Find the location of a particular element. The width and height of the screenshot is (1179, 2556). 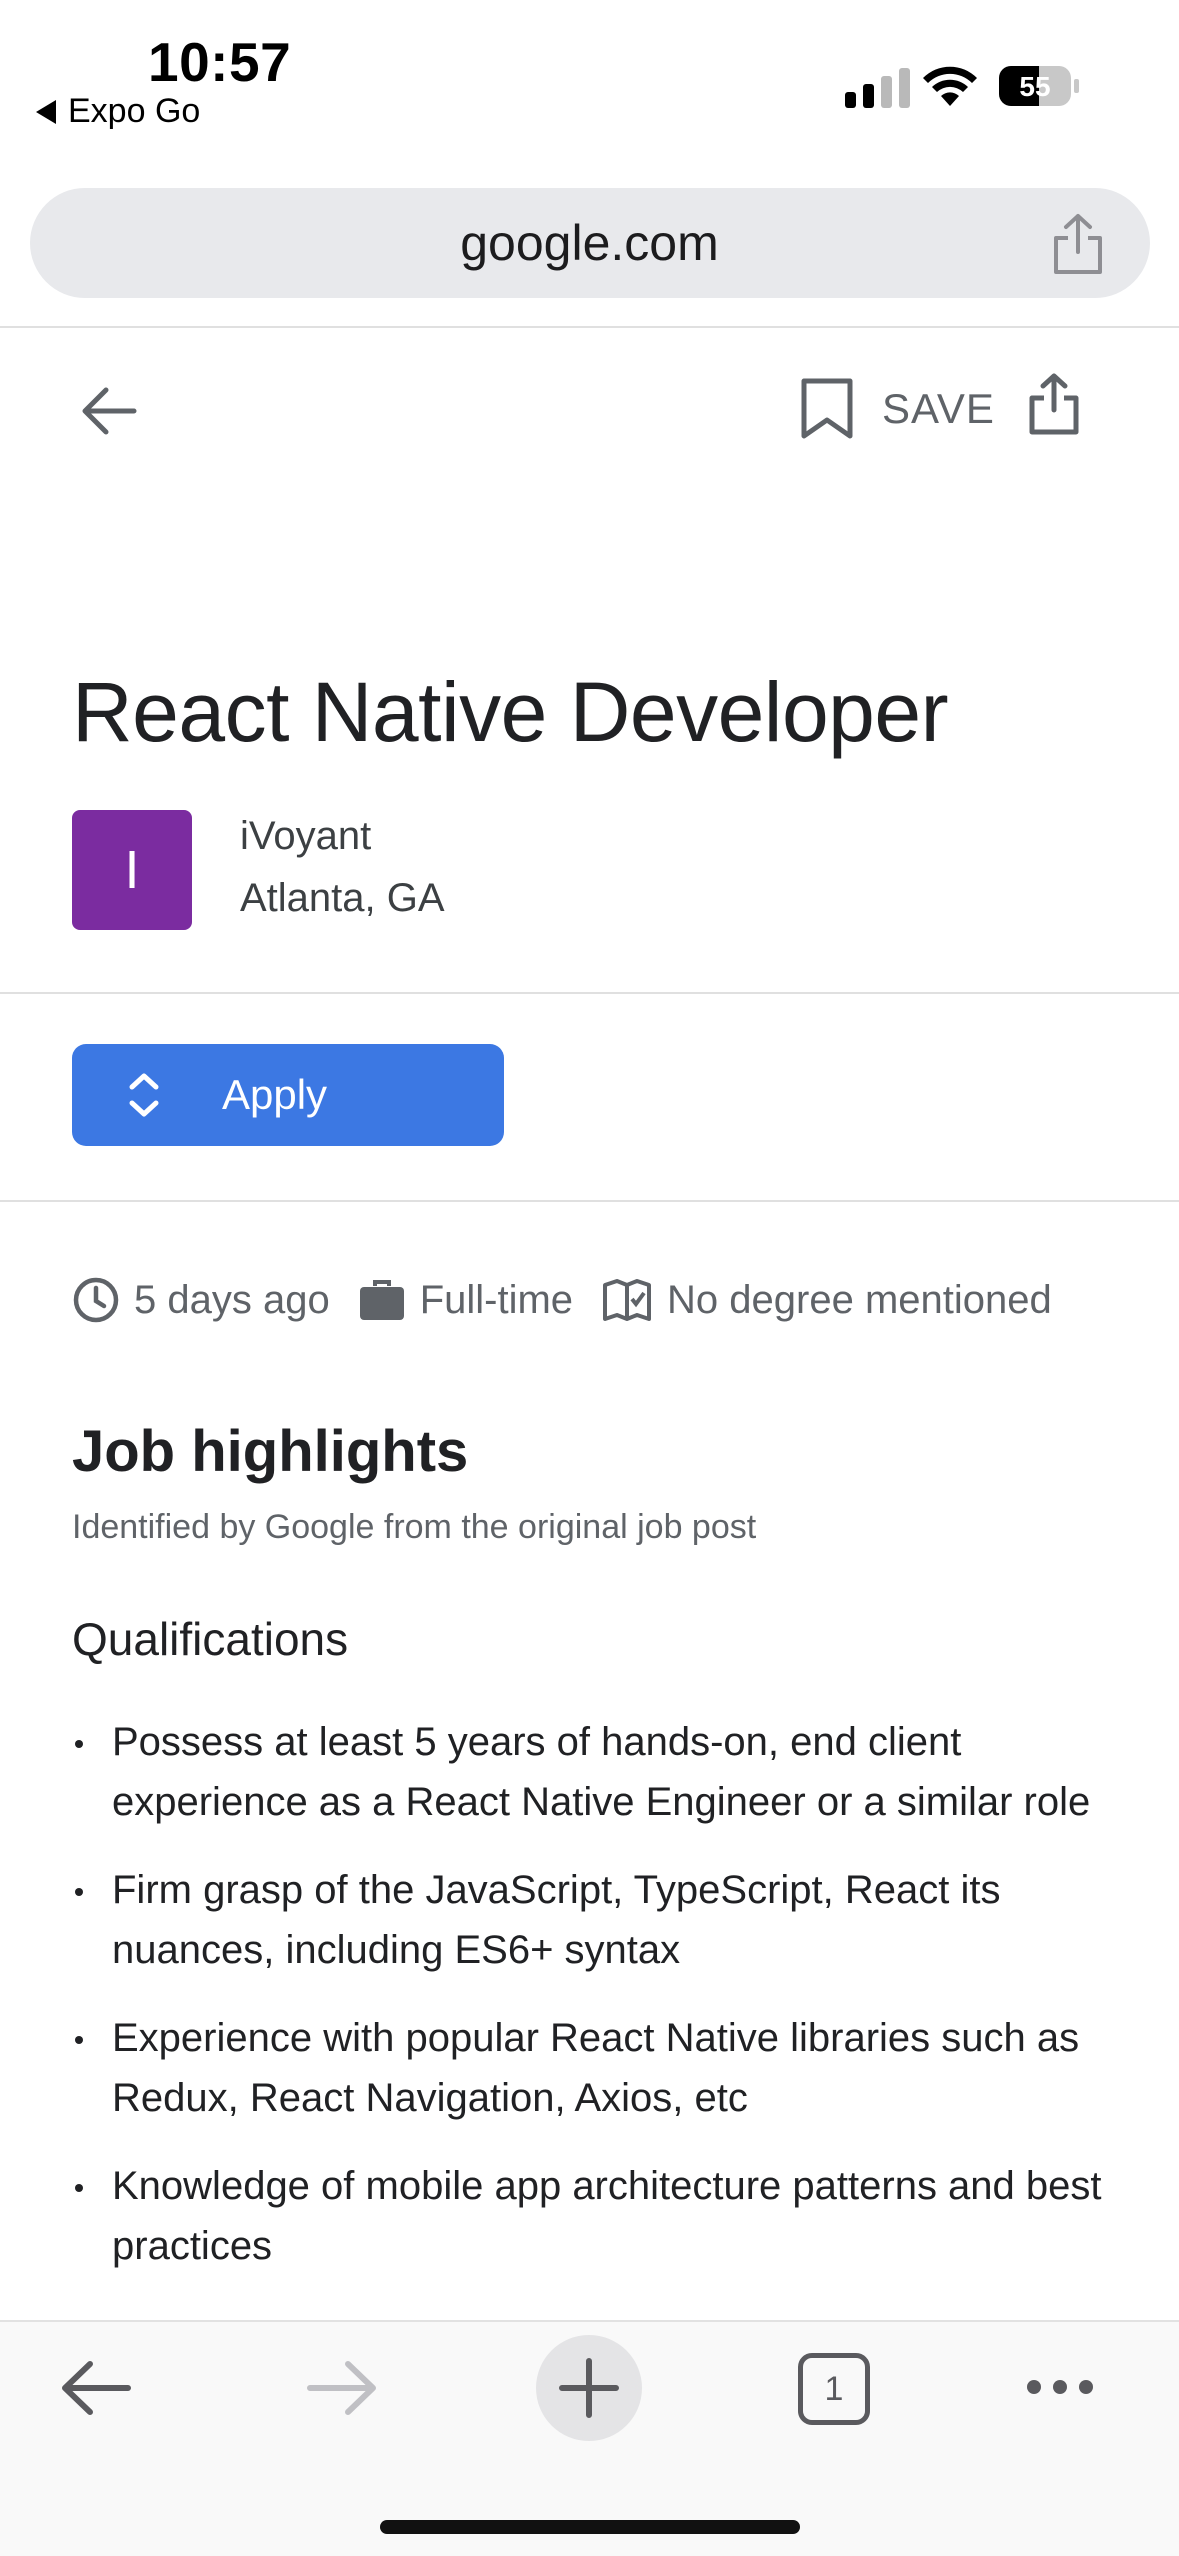

posted-item: 5 days ago is located at coordinates (201, 1300).